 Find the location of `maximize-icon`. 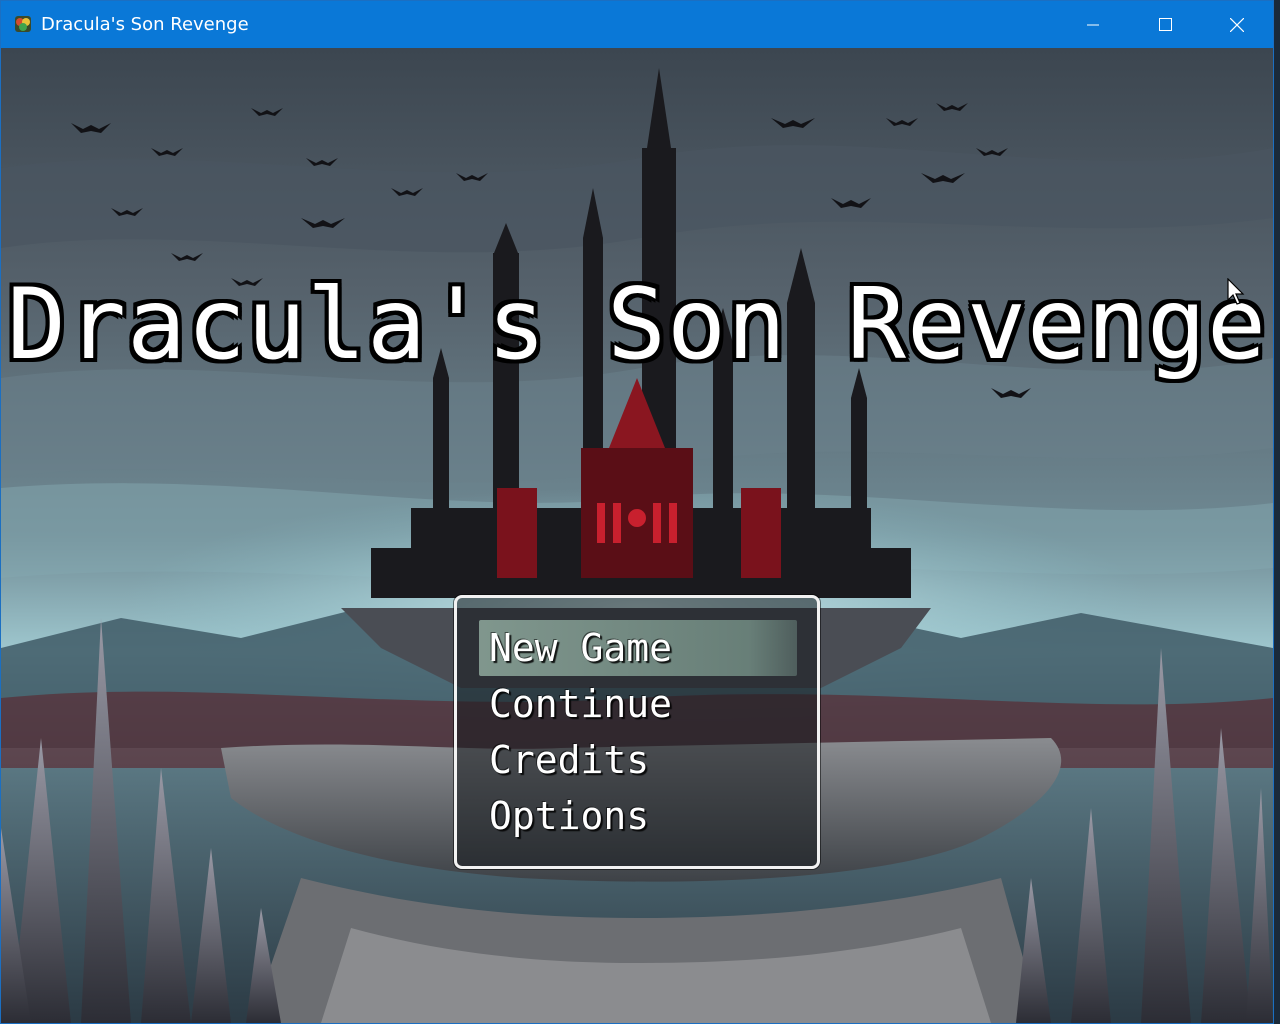

maximize-icon is located at coordinates (1165, 24).